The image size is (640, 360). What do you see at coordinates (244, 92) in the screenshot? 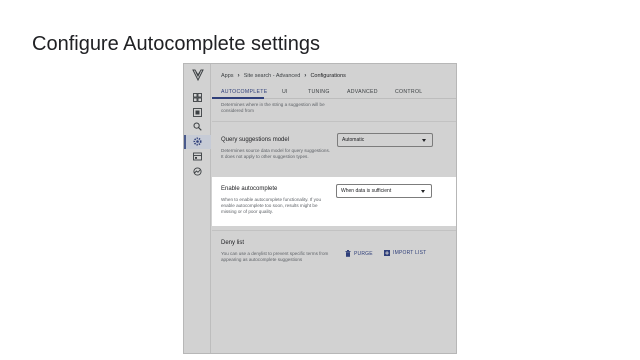
I see `tab-autocomplete: AUTOCOMPLETE` at bounding box center [244, 92].